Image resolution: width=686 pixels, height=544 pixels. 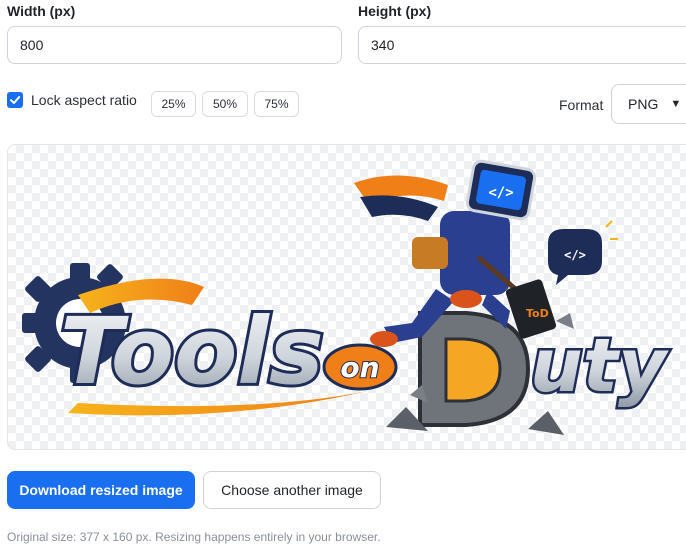 I want to click on lock-aspect-ratio-label: Lock aspect ratio, so click(x=84, y=100).